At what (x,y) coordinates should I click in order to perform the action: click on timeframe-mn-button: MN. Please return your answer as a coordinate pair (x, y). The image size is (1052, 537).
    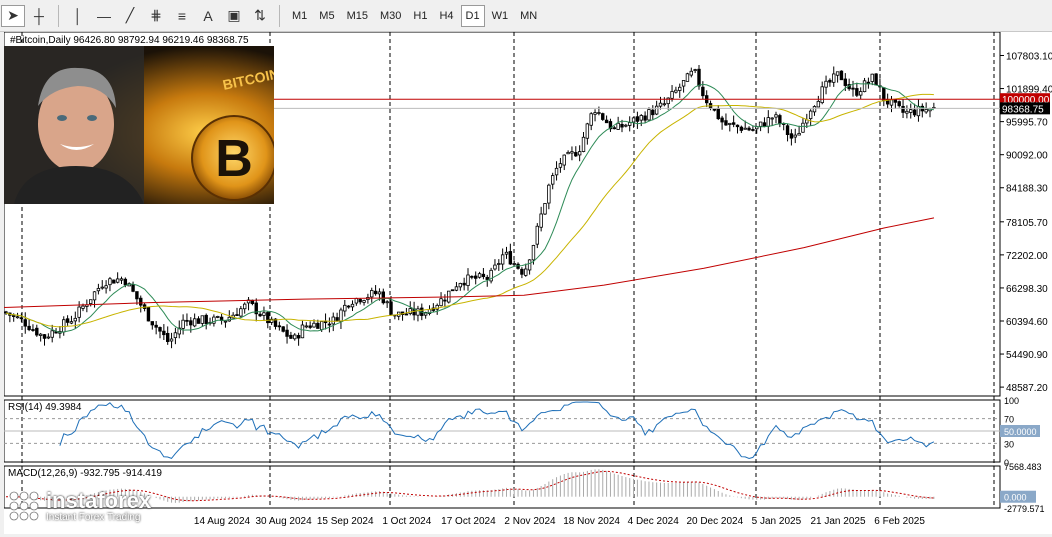
    Looking at the image, I should click on (528, 16).